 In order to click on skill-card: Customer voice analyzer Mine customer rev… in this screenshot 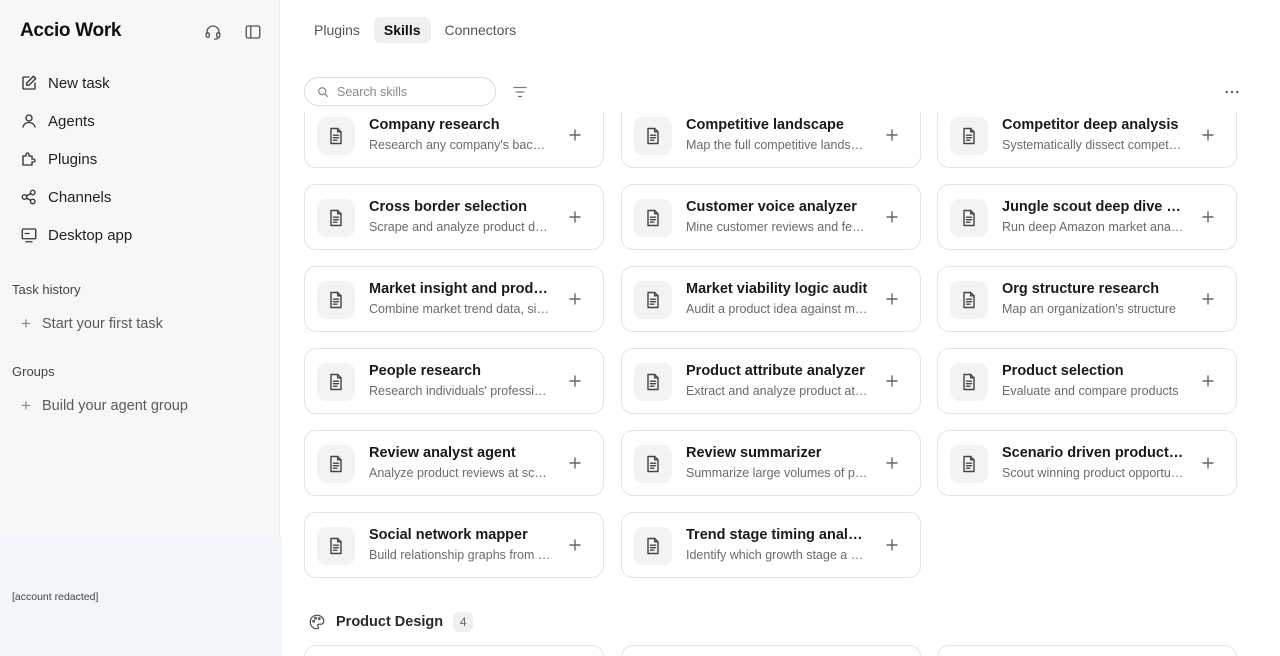, I will do `click(771, 217)`.